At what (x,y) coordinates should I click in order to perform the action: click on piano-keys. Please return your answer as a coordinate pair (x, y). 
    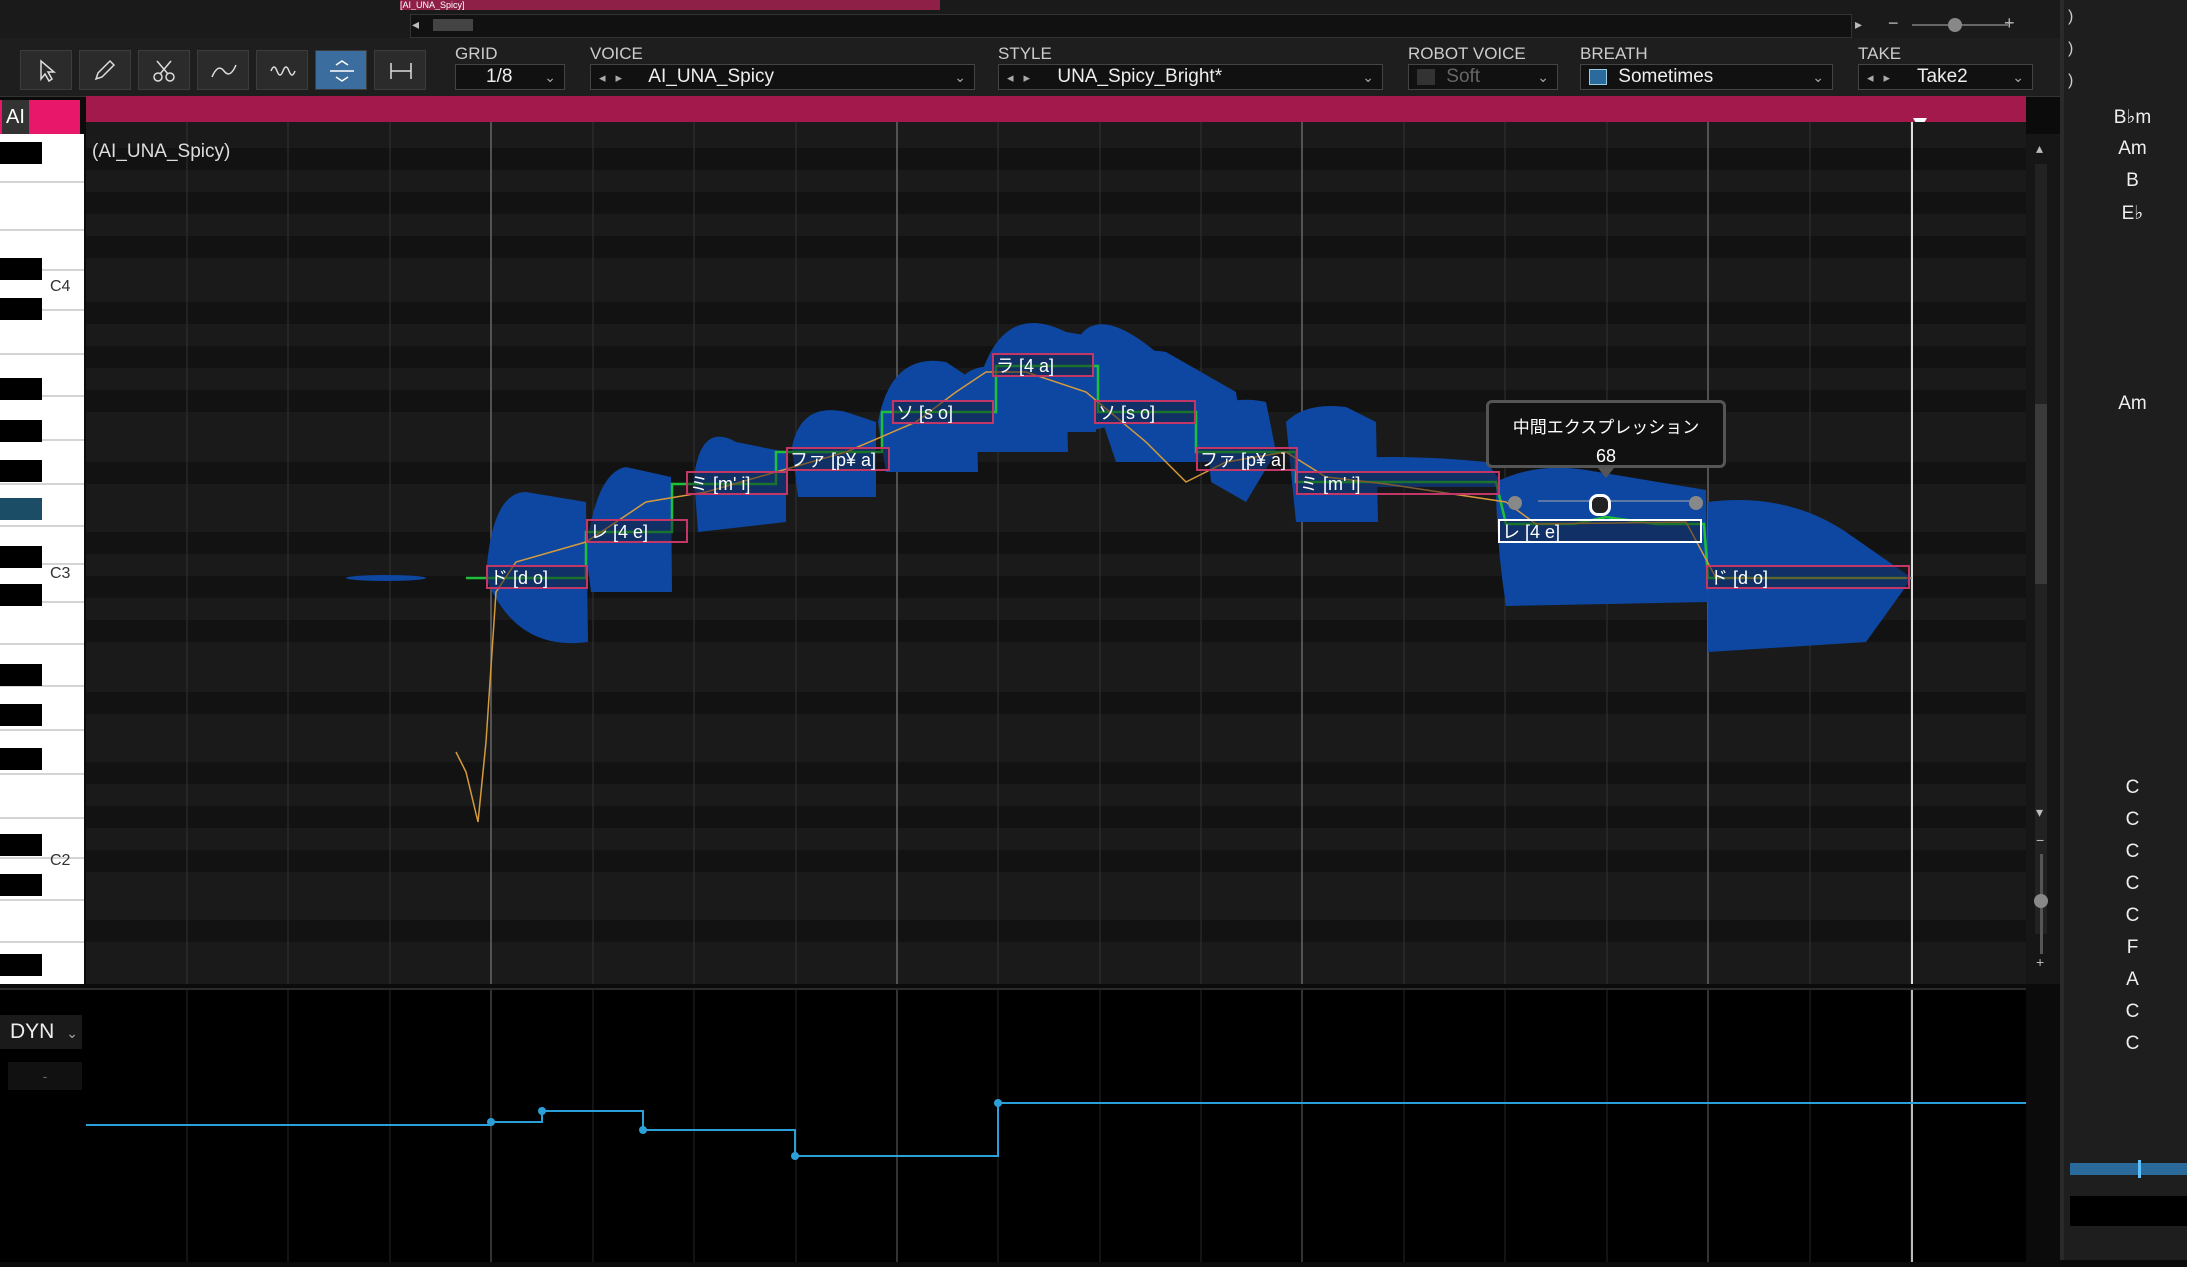
    Looking at the image, I should click on (42, 559).